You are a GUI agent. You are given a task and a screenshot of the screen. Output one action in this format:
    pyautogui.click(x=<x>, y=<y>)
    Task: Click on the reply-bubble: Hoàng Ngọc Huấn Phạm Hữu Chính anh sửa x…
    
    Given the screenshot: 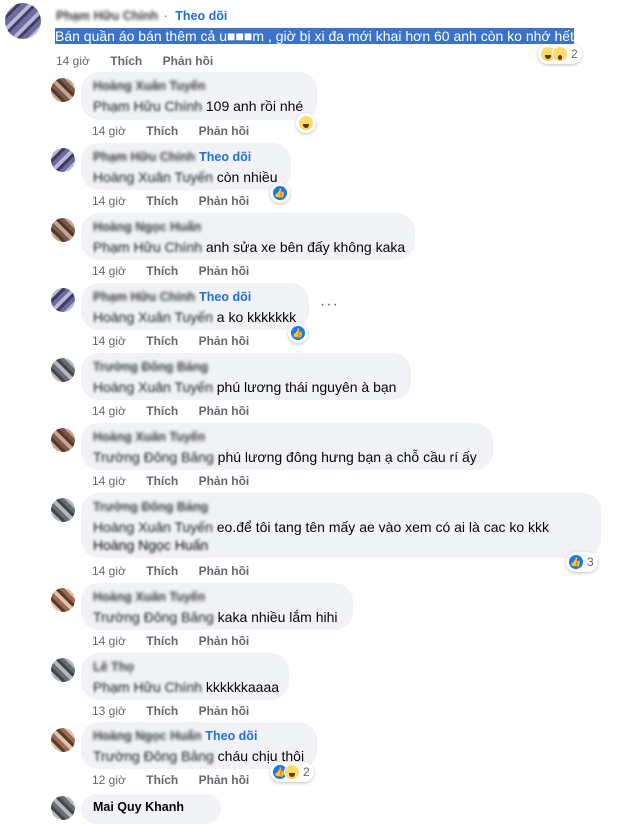 What is the action you would take?
    pyautogui.click(x=248, y=236)
    